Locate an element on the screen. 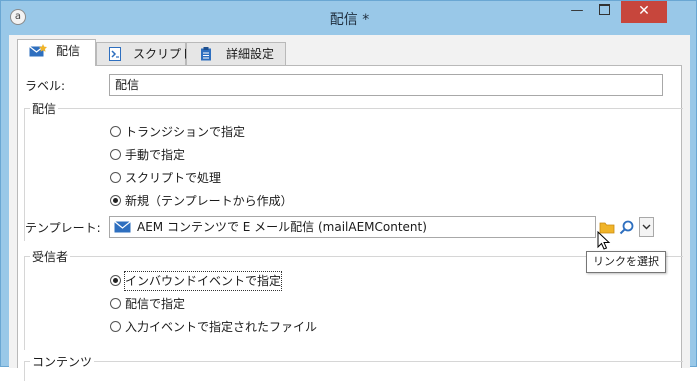 The width and height of the screenshot is (697, 381). label-caption: ラベル: is located at coordinates (45, 86).